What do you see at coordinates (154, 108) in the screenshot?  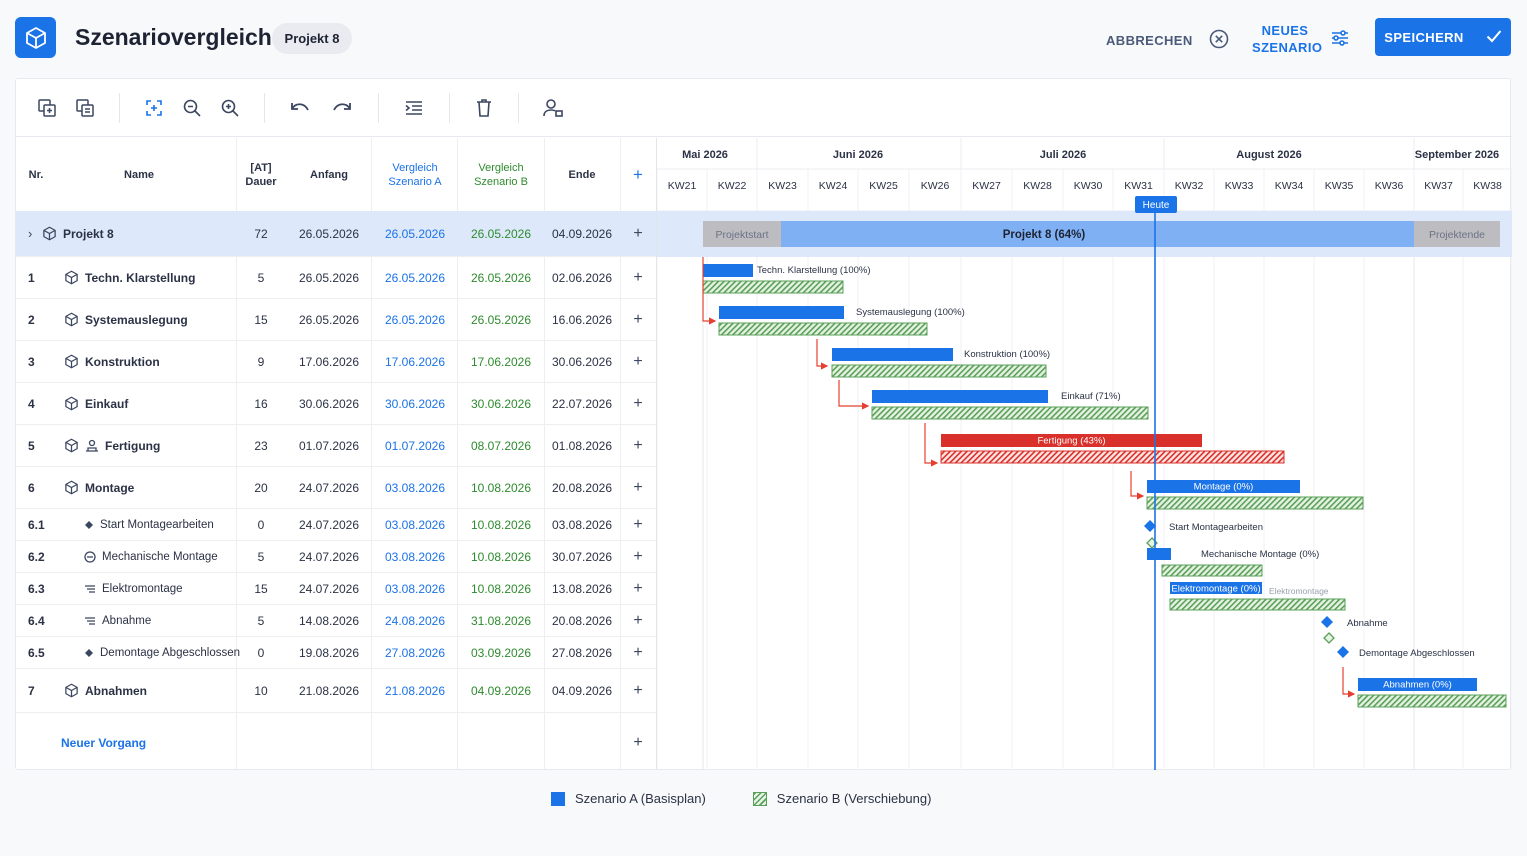 I see `fit-screen-icon` at bounding box center [154, 108].